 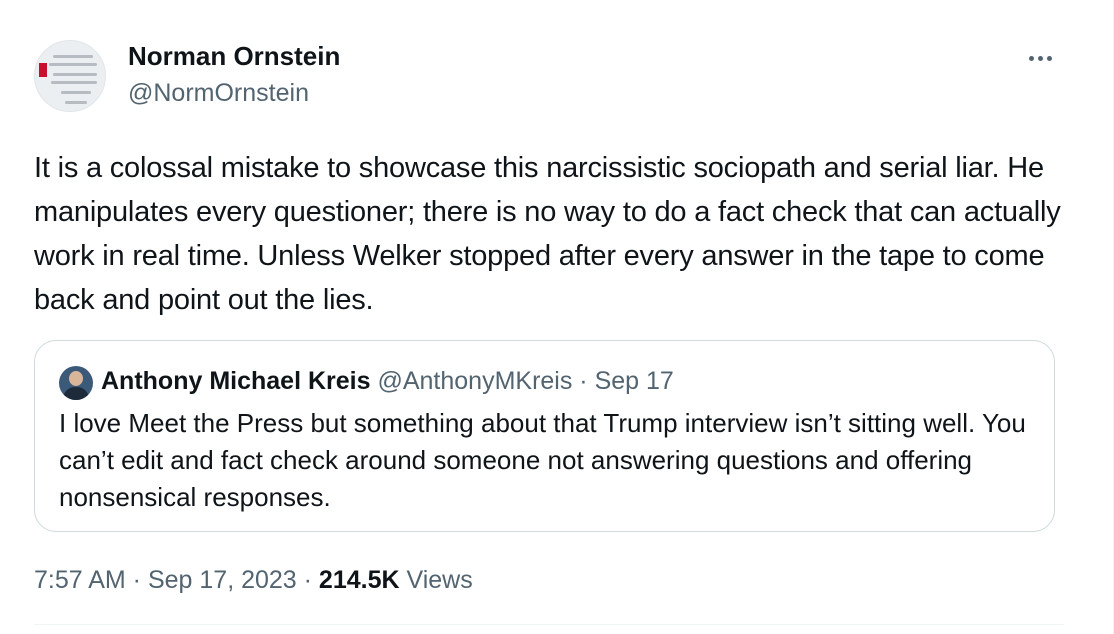 What do you see at coordinates (236, 381) in the screenshot?
I see `quoted-author-name: Anthony Michael Kreis` at bounding box center [236, 381].